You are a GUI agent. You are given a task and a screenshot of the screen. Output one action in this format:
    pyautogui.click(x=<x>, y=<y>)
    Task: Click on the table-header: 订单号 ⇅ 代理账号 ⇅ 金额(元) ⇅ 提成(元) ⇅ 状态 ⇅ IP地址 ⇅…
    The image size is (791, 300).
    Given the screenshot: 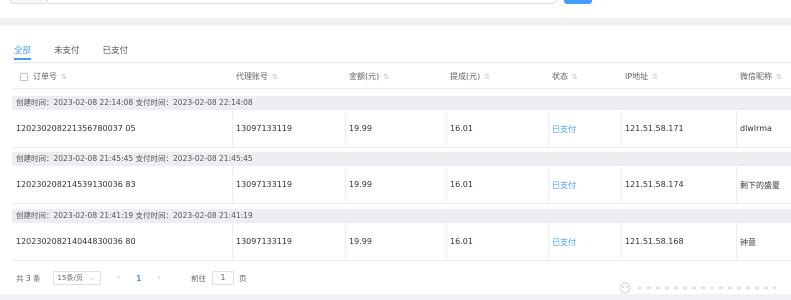 What is the action you would take?
    pyautogui.click(x=401, y=76)
    